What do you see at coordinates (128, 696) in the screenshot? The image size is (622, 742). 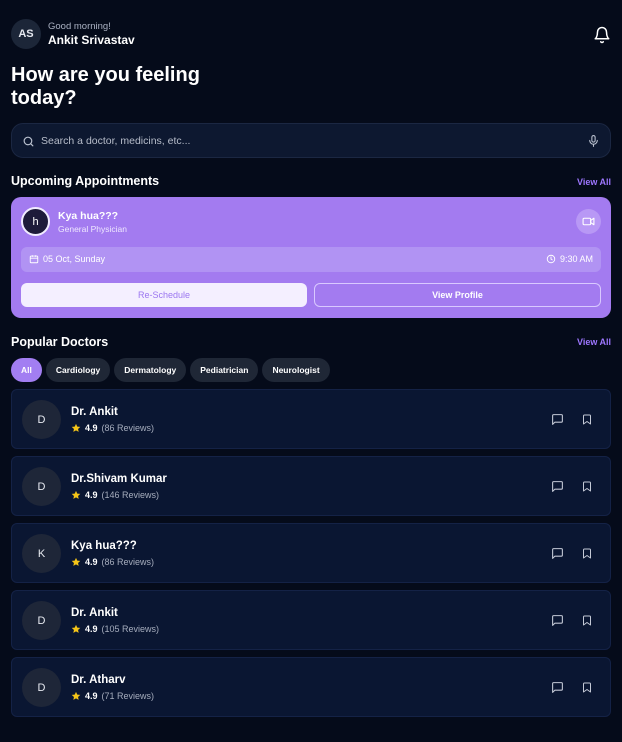 I see `review-count: (71 Reviews)` at bounding box center [128, 696].